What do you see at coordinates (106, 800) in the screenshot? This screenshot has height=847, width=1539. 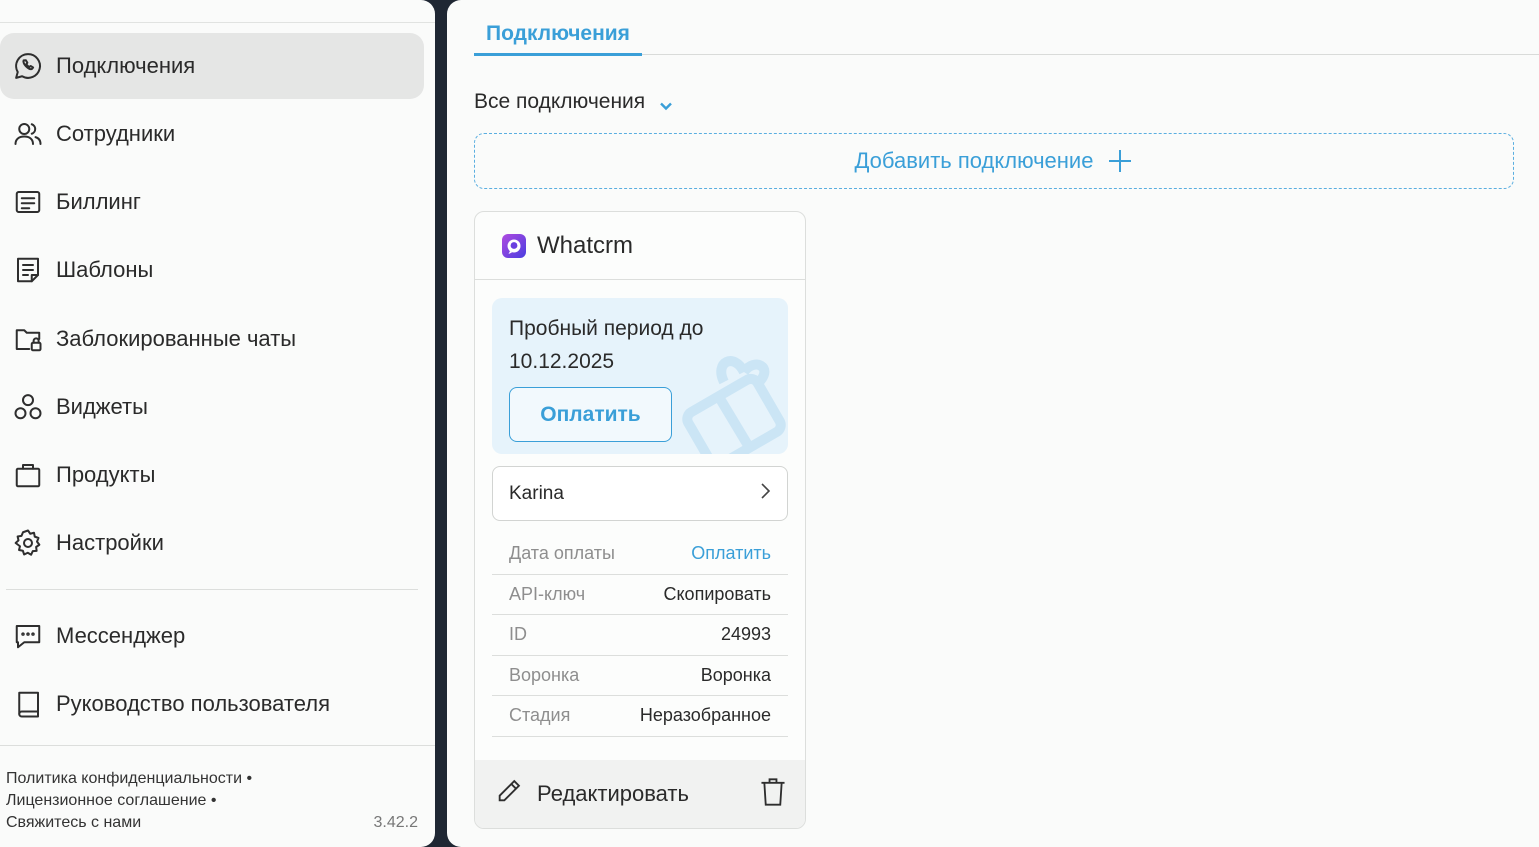 I see `license-agreement-link: Лицензионное соглашение` at bounding box center [106, 800].